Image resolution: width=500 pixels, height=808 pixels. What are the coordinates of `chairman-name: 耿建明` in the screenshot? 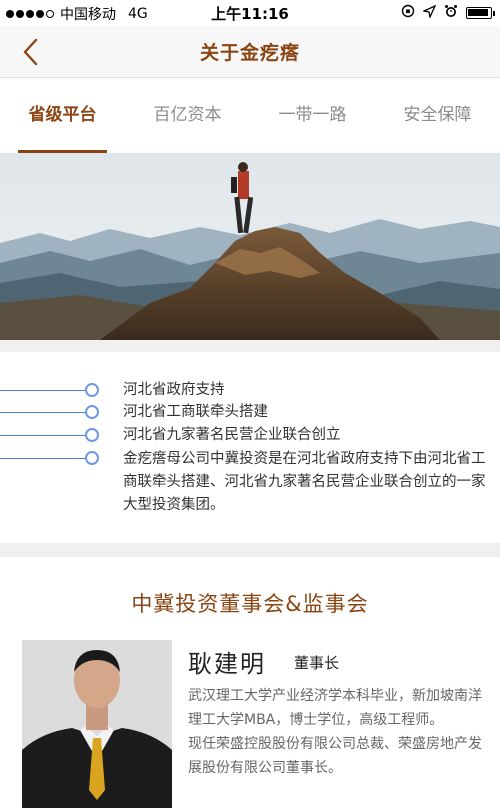 It's located at (227, 664).